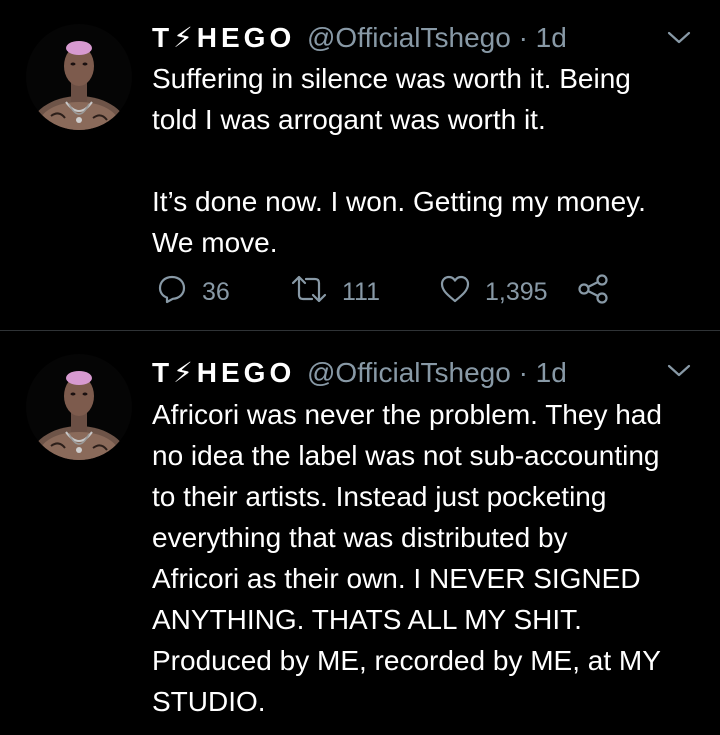 The image size is (720, 735). I want to click on like-button: 1,395, so click(493, 292).